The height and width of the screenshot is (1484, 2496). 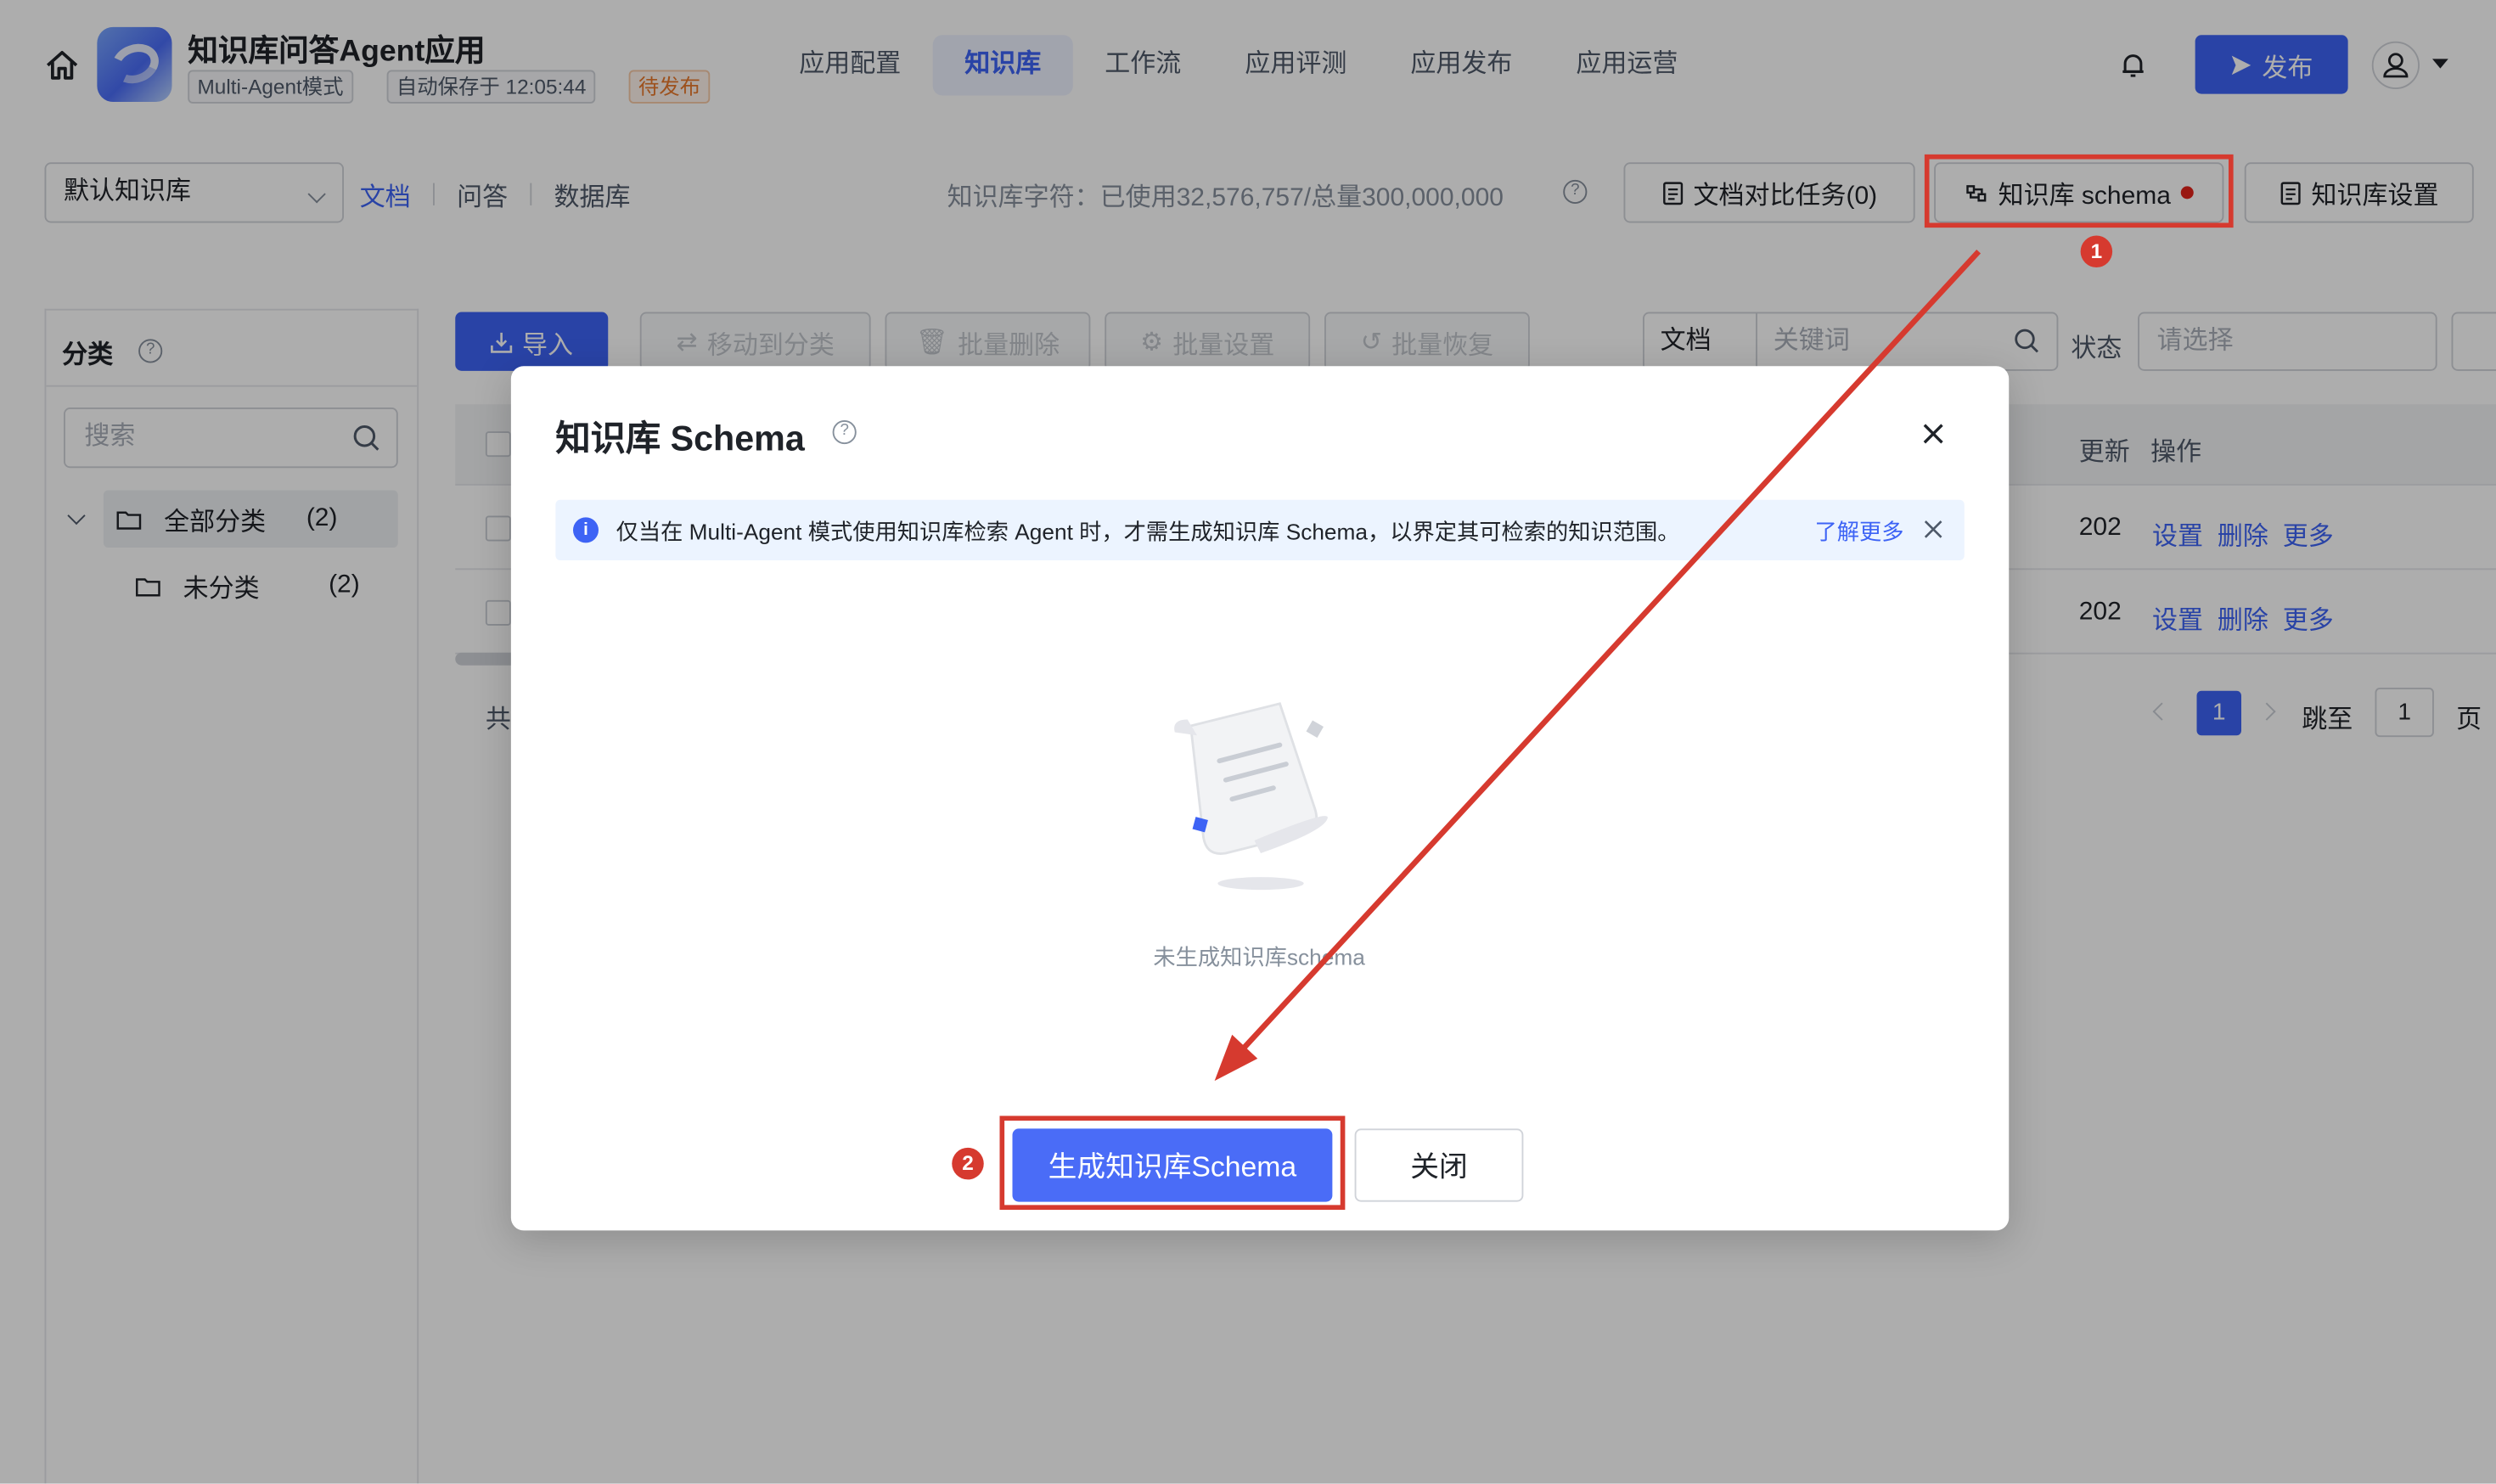 I want to click on empty-state-illustration, so click(x=1251, y=796).